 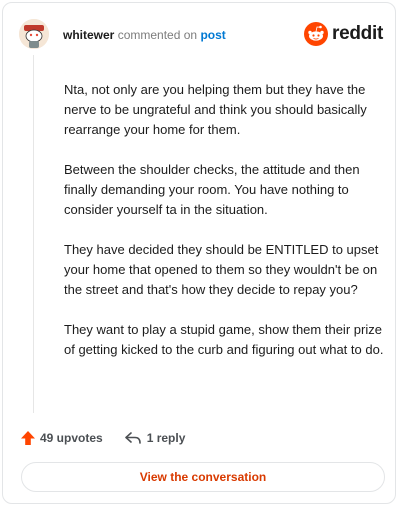 I want to click on reddit-logo: reddit, so click(x=343, y=34).